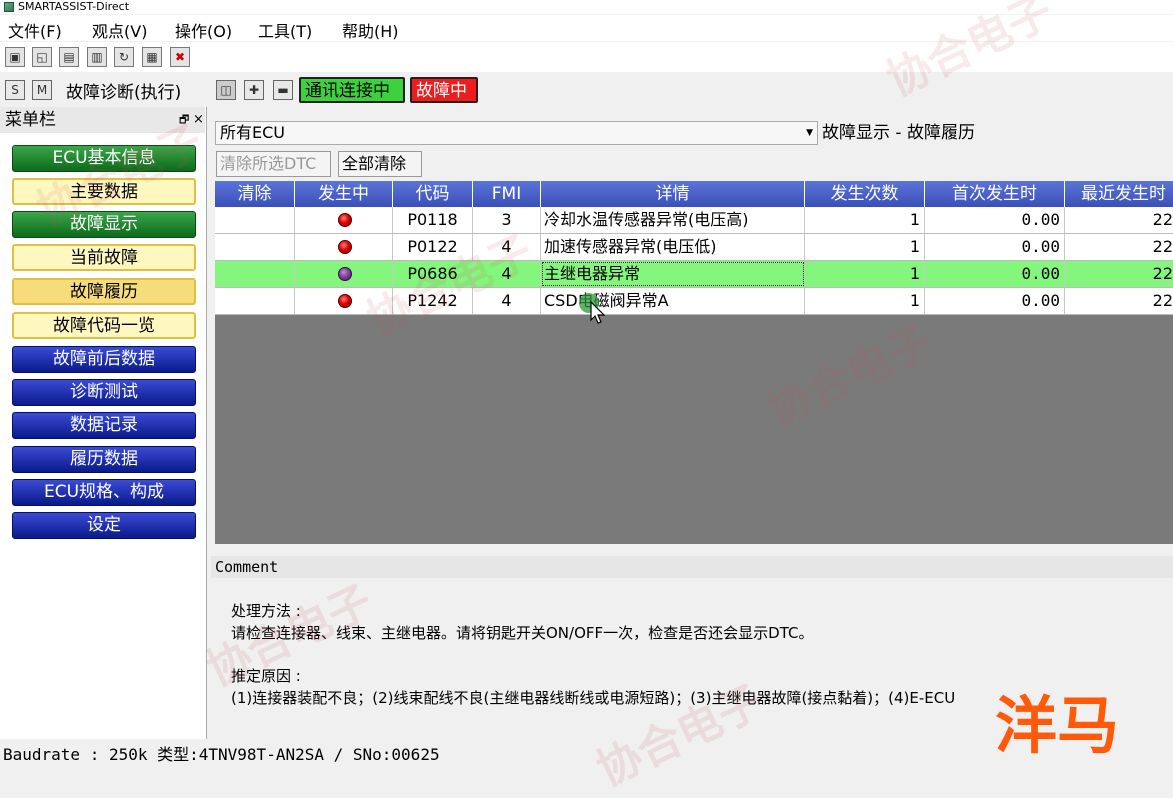 The width and height of the screenshot is (1173, 798). Describe the element at coordinates (285, 30) in the screenshot. I see `menu-tools: 工具(T)` at that location.